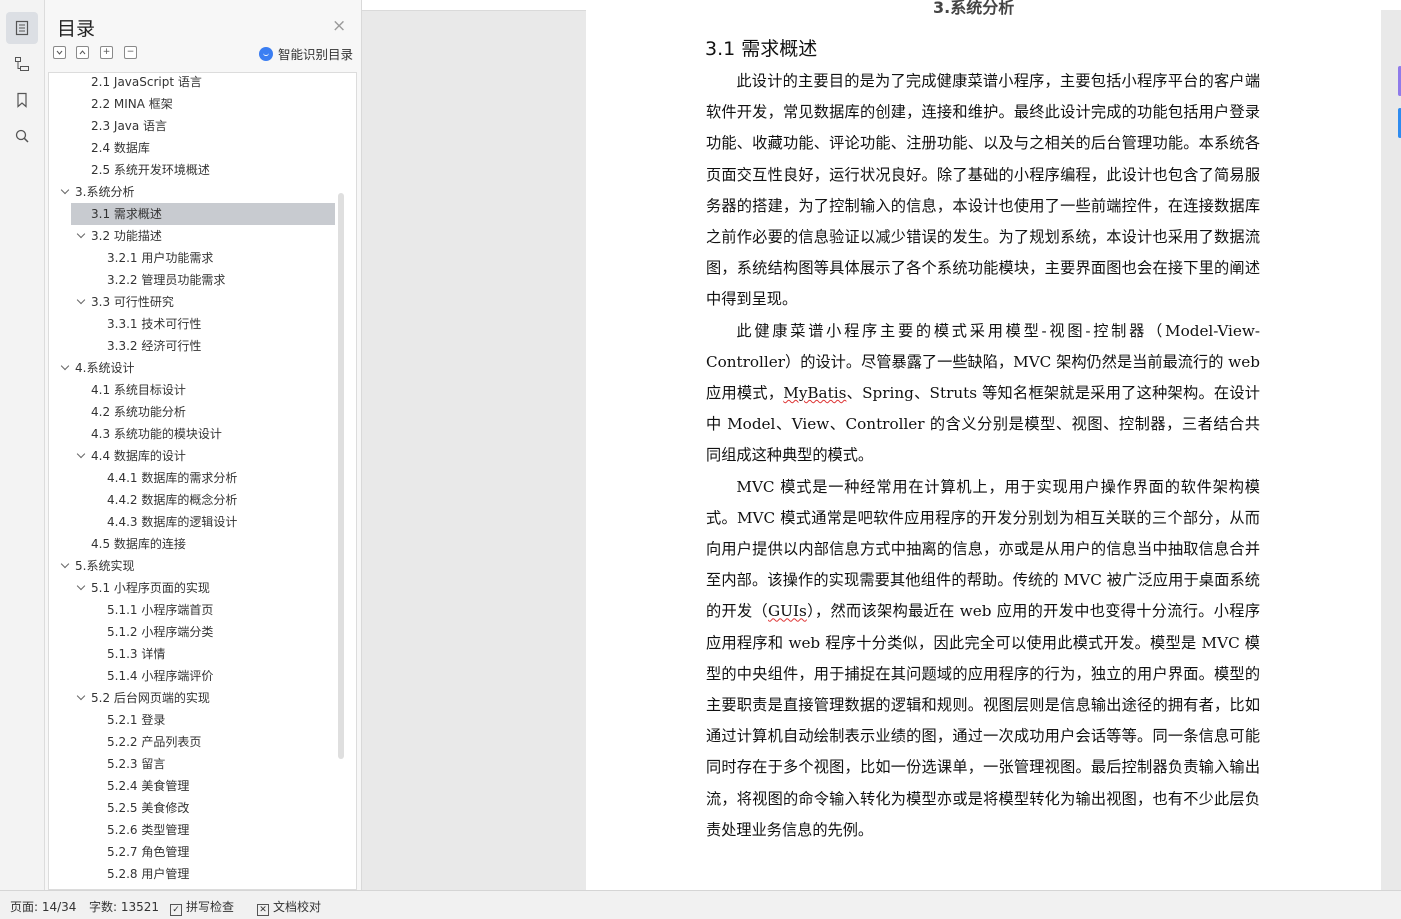 The image size is (1401, 919). Describe the element at coordinates (761, 49) in the screenshot. I see `section-heading: 3.1 需求概述` at that location.